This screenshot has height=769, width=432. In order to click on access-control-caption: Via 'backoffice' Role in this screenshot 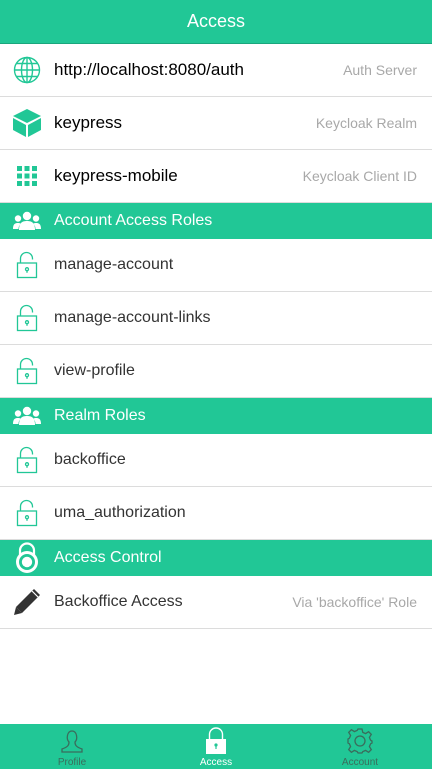, I will do `click(354, 602)`.